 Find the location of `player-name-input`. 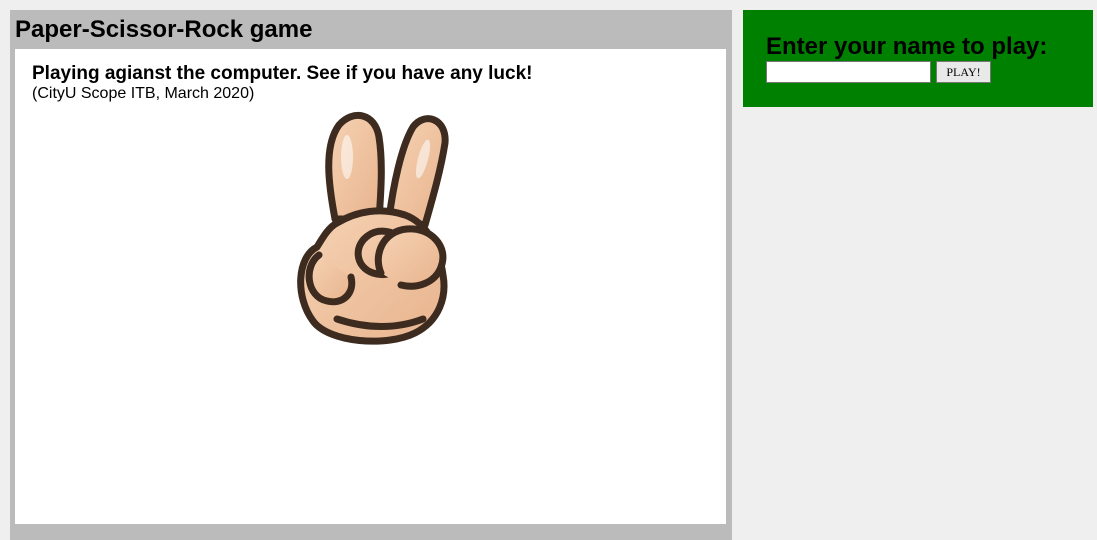

player-name-input is located at coordinates (848, 72).